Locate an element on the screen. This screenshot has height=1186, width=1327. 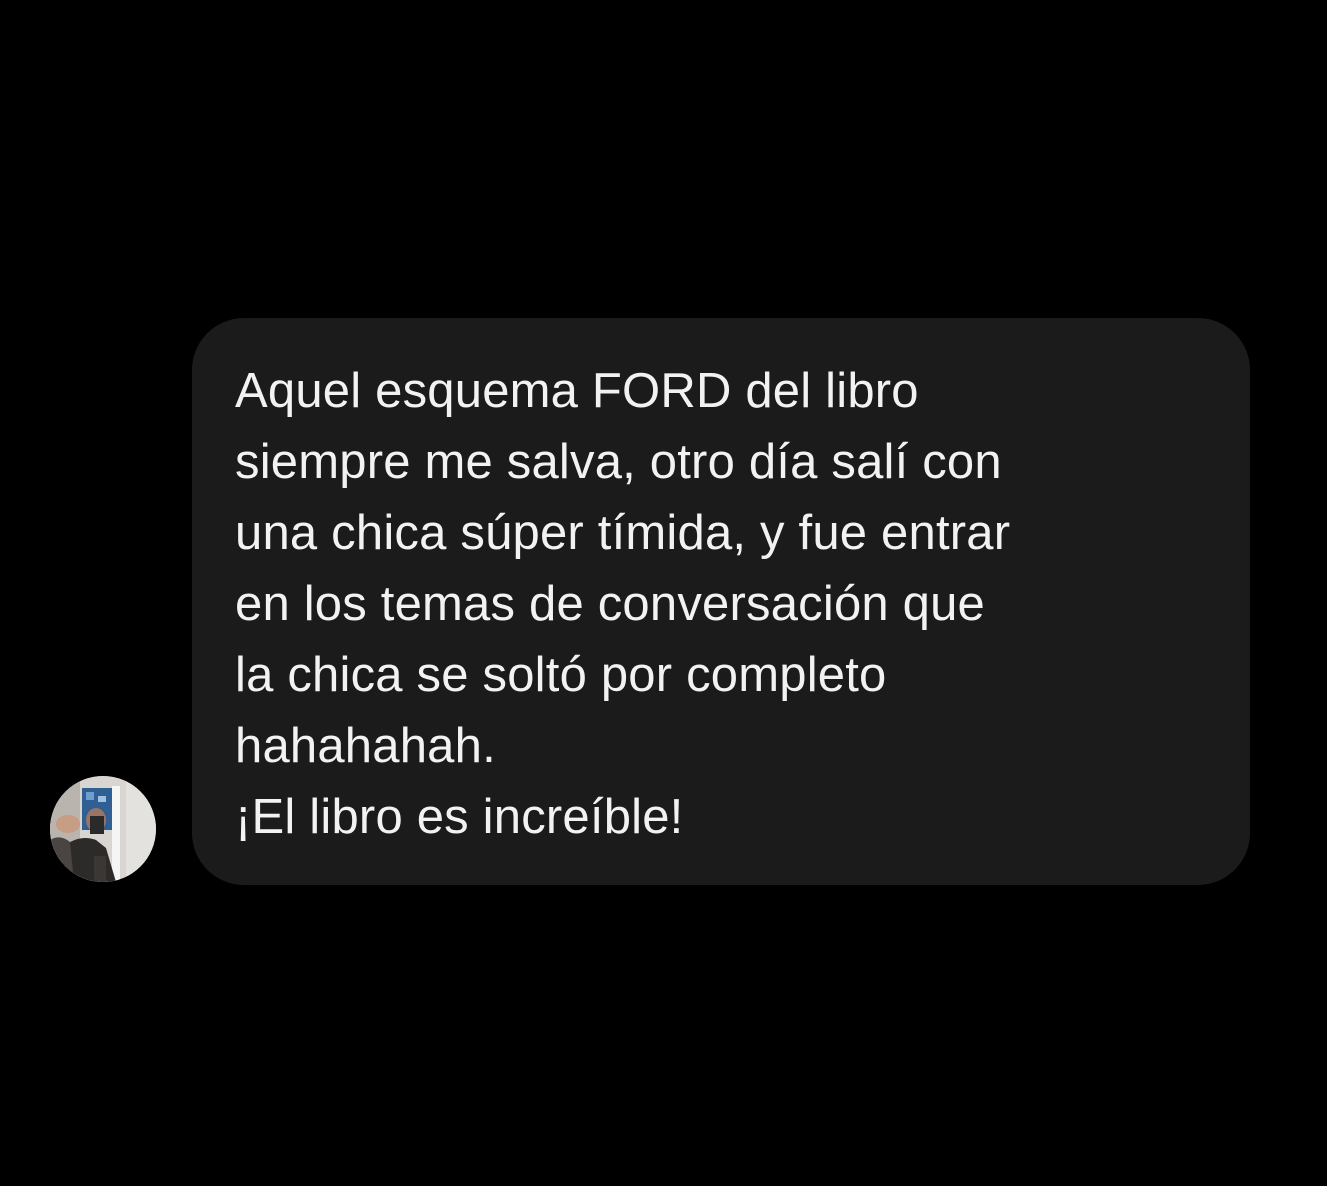
message-line: hahahahah. is located at coordinates (365, 746).